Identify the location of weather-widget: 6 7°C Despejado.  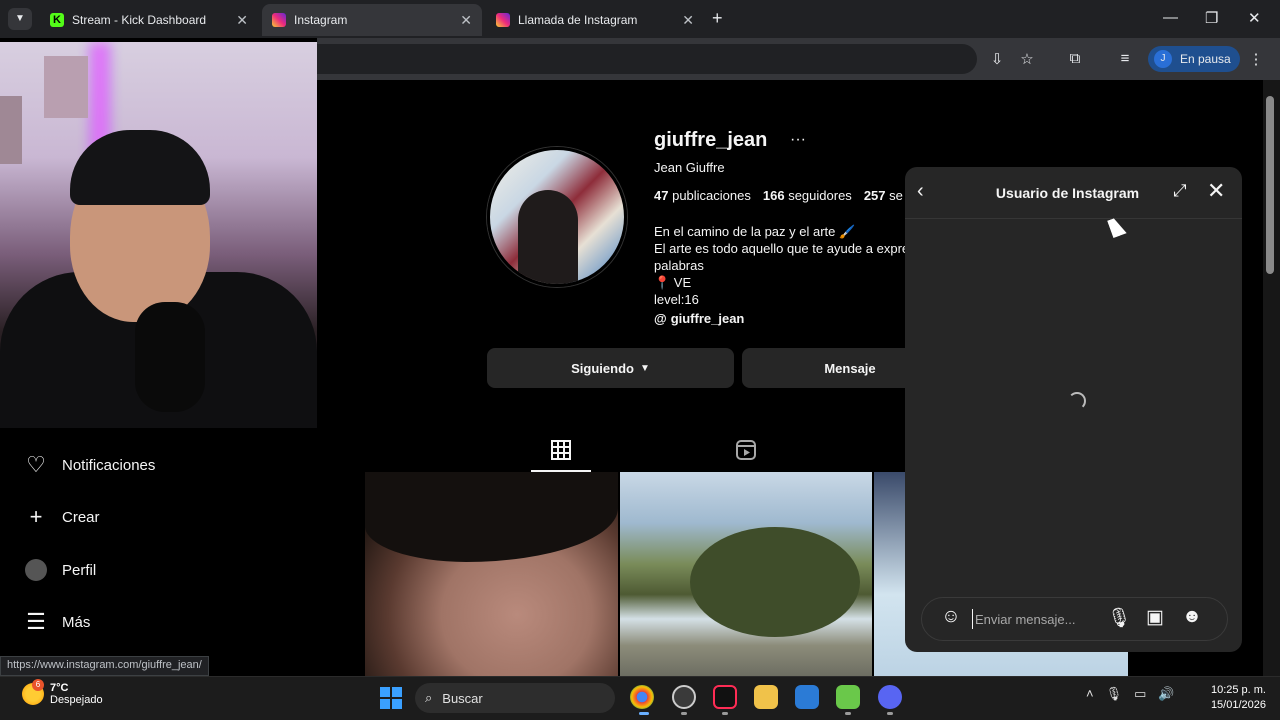
(62, 692).